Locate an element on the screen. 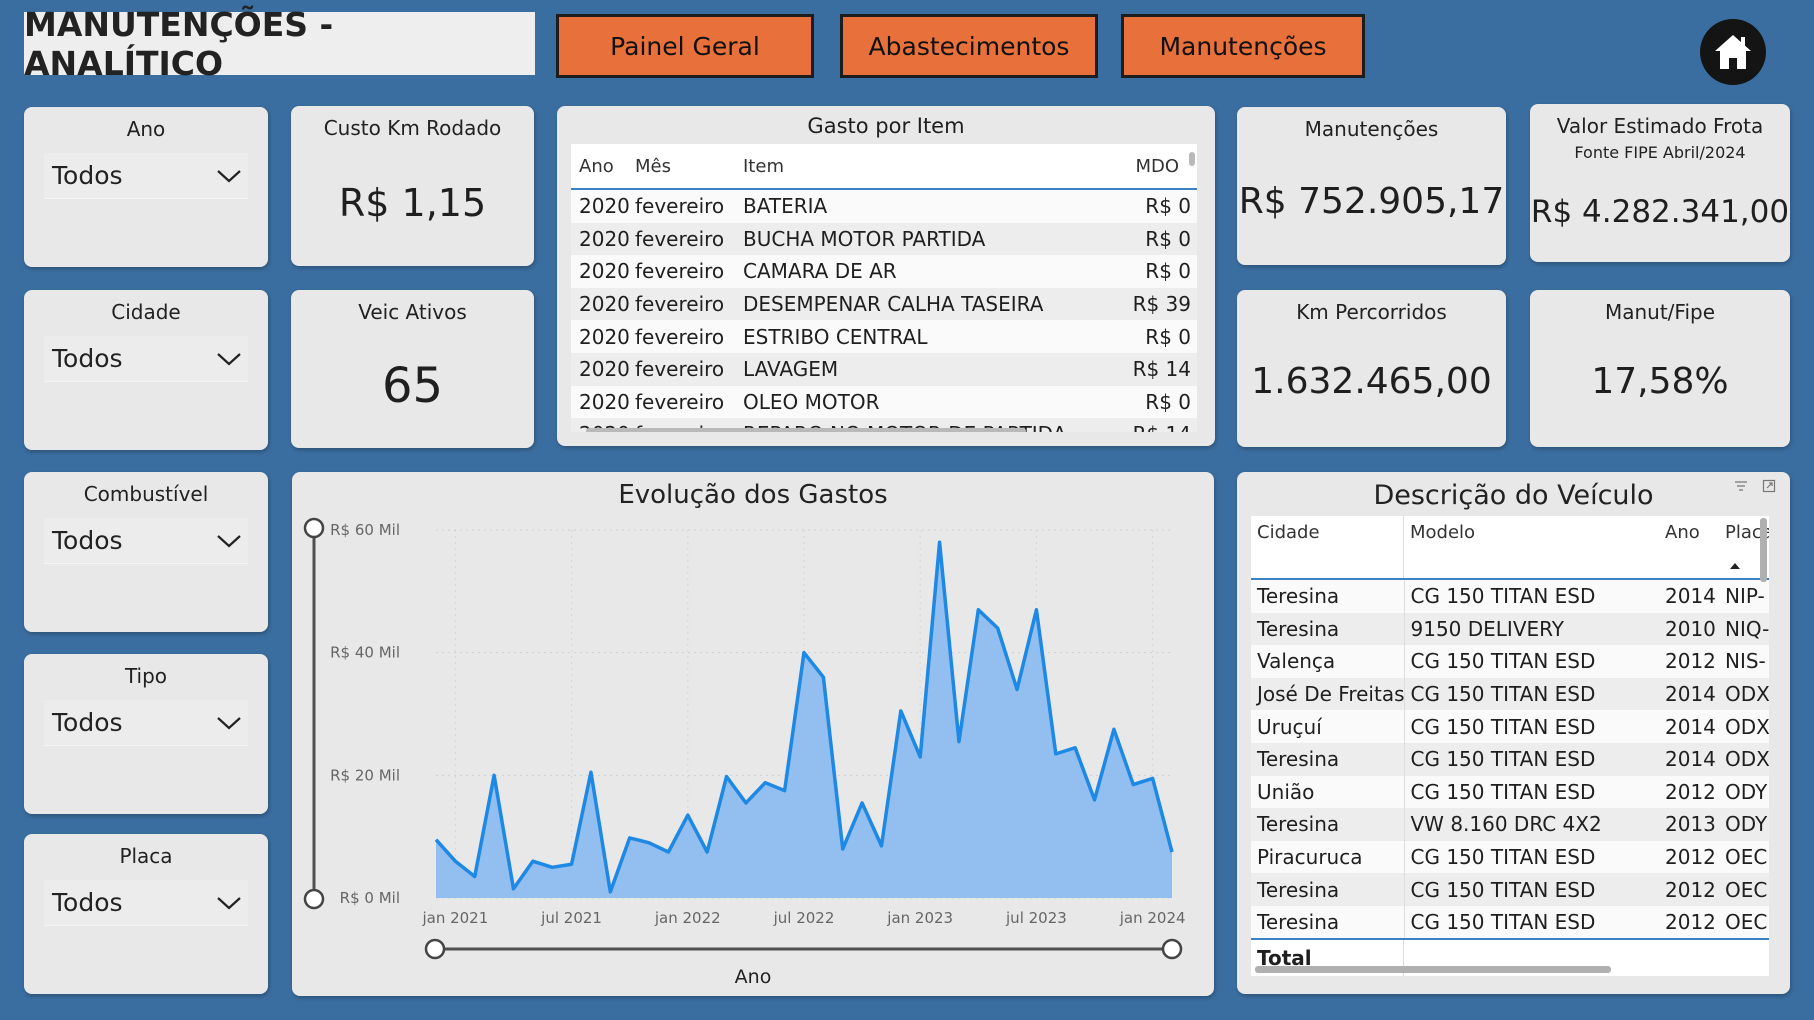  slicer-dropdown-combustivel: Todos is located at coordinates (146, 541).